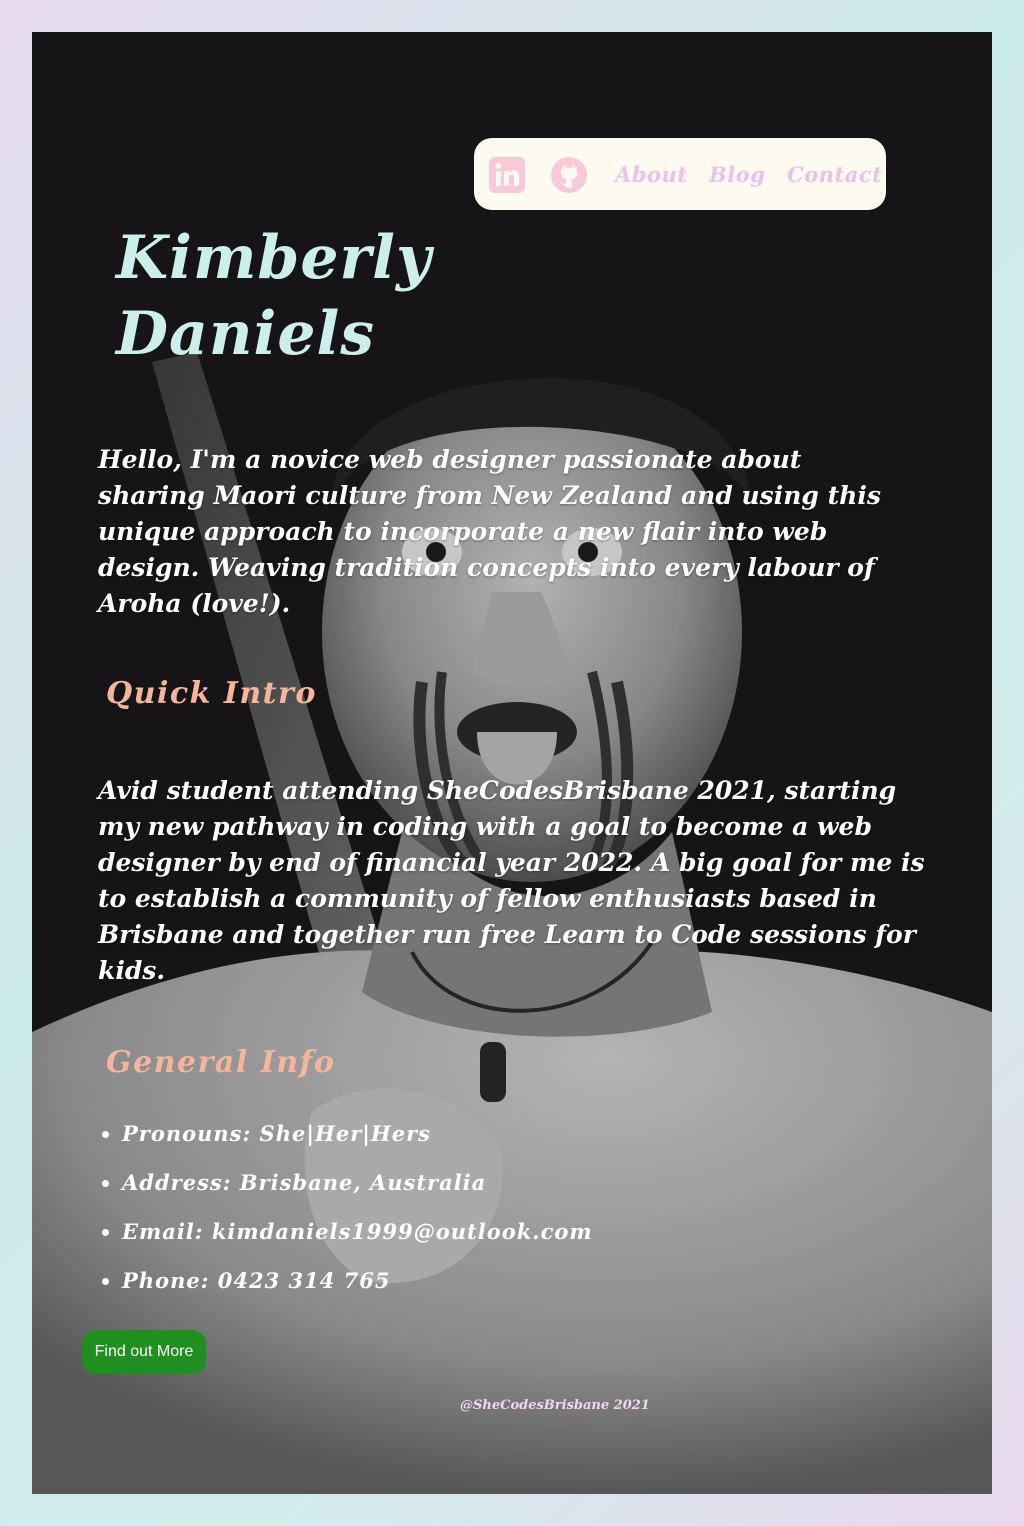 This screenshot has height=1526, width=1024. I want to click on info-phone: Phone: 0423 314 765, so click(357, 1285).